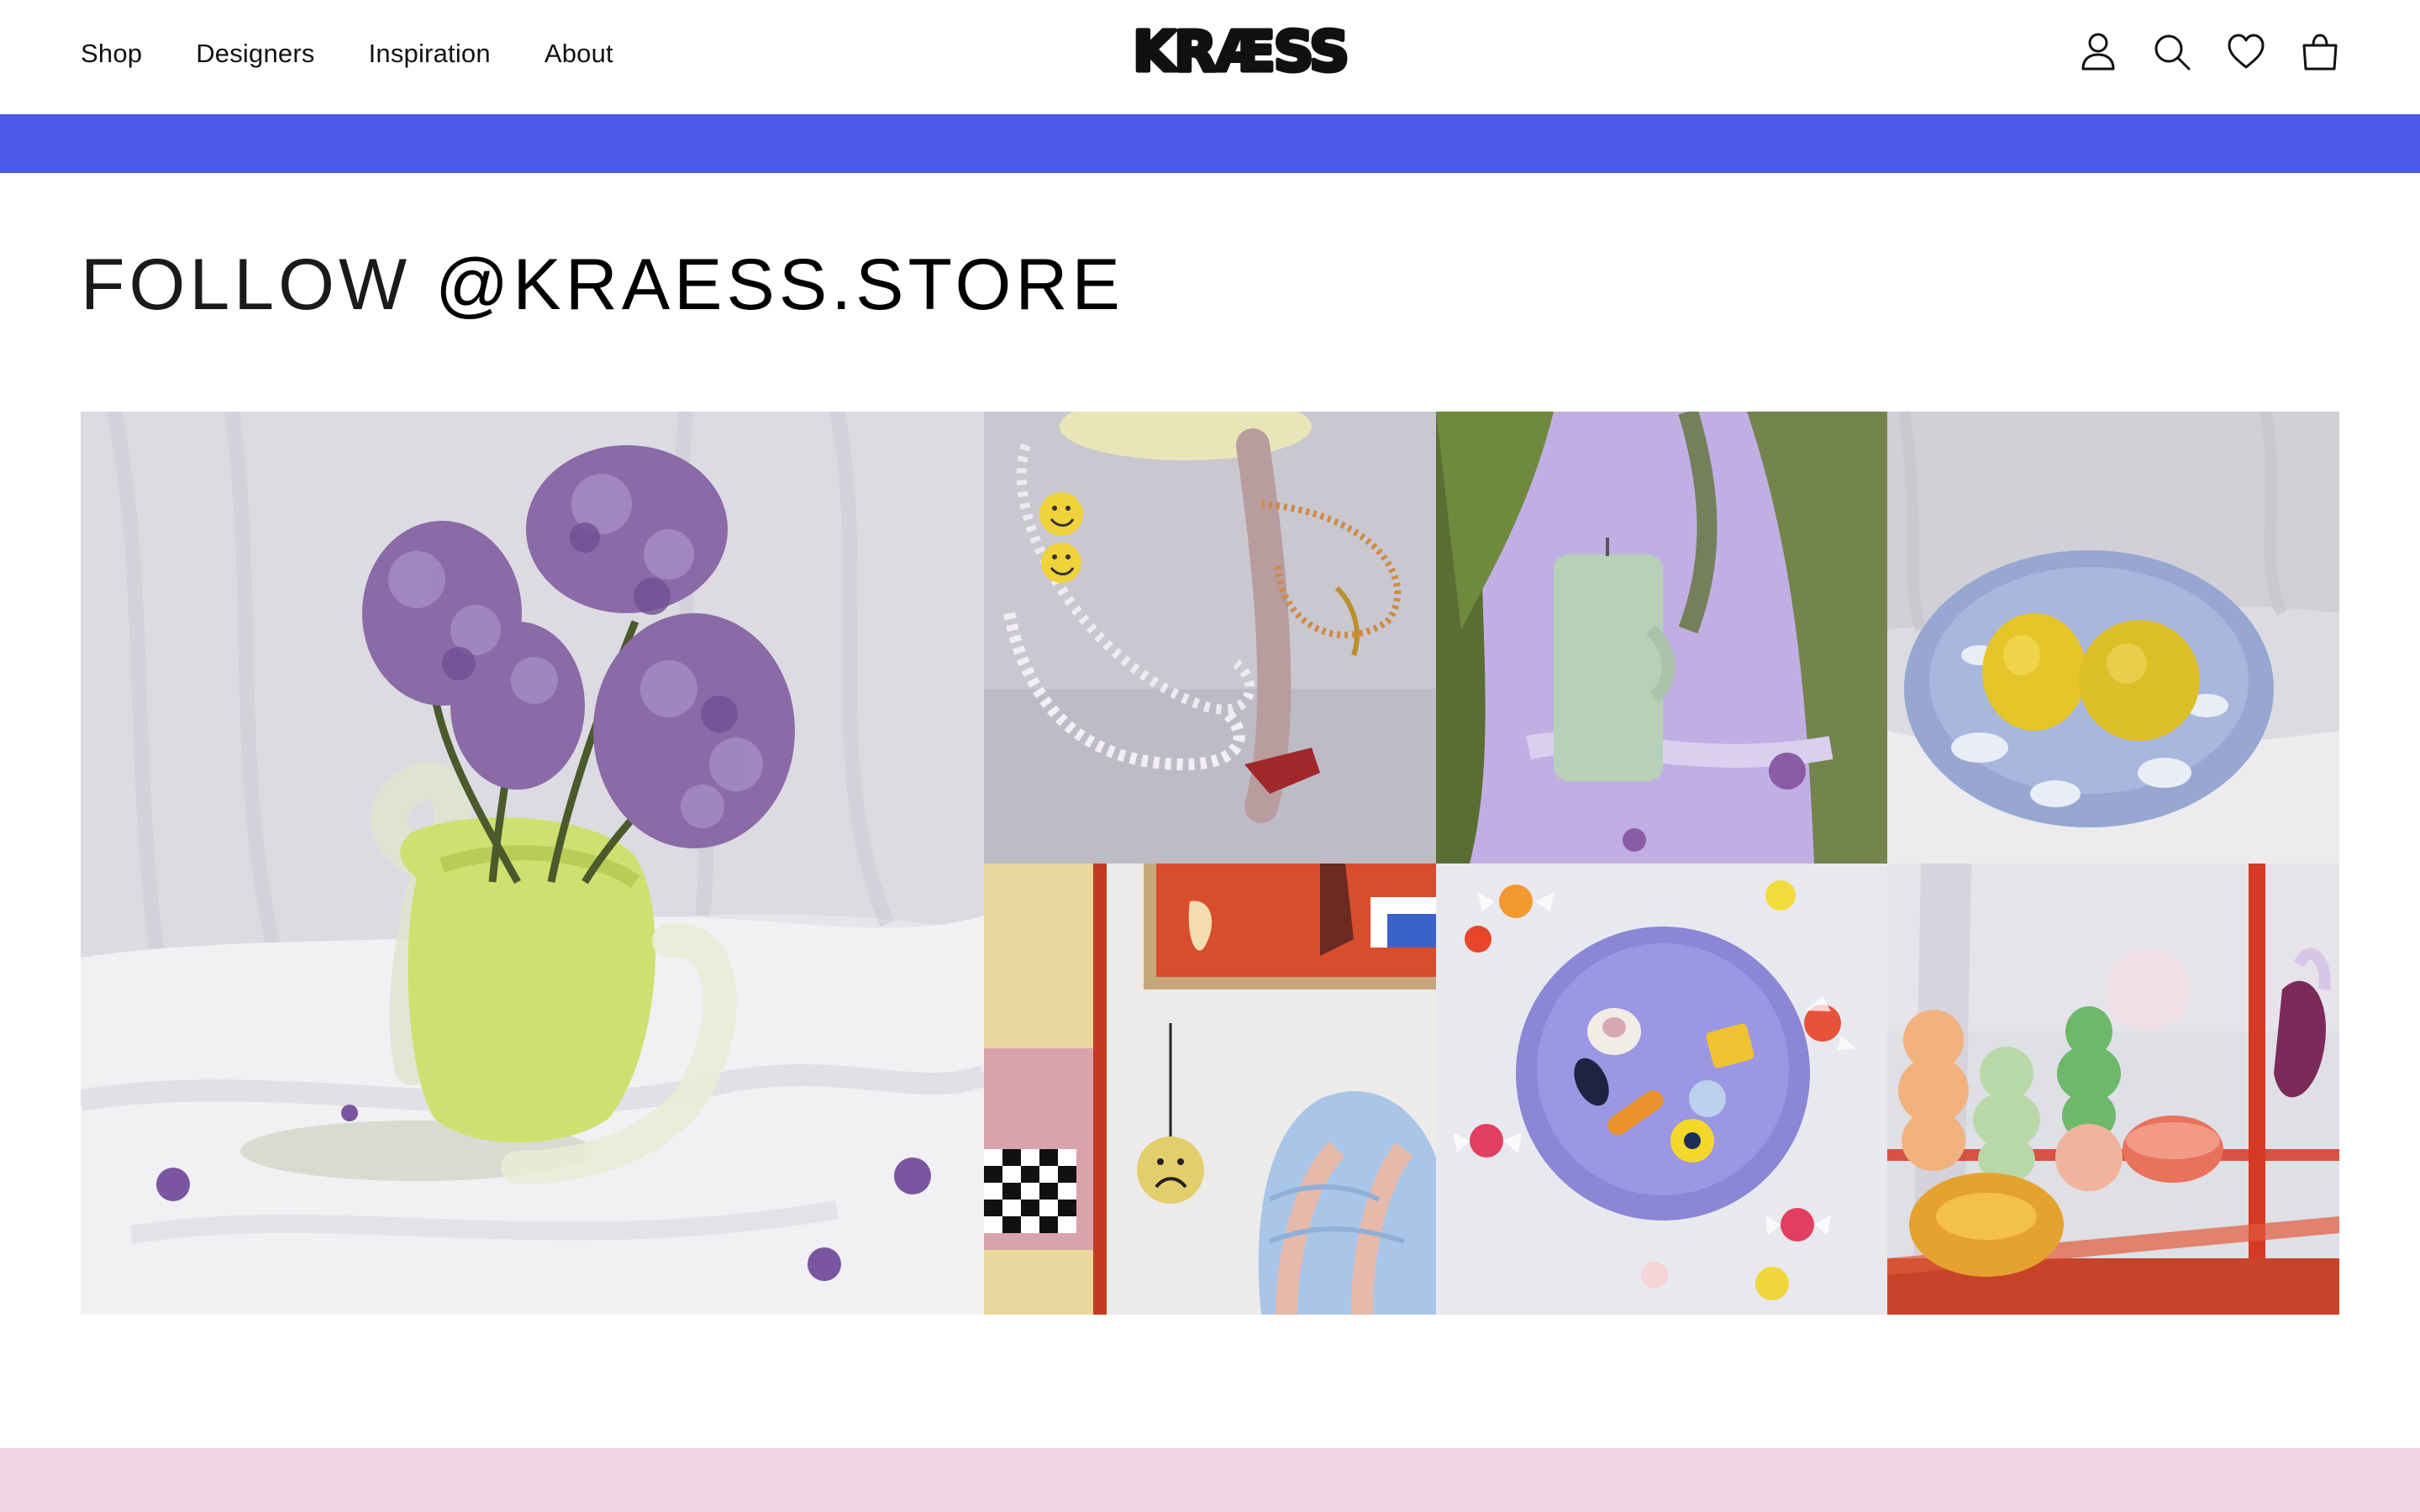 Image resolution: width=2420 pixels, height=1512 pixels. Describe the element at coordinates (1210, 1089) in the screenshot. I see `feed-image-frowny-ornament` at that location.